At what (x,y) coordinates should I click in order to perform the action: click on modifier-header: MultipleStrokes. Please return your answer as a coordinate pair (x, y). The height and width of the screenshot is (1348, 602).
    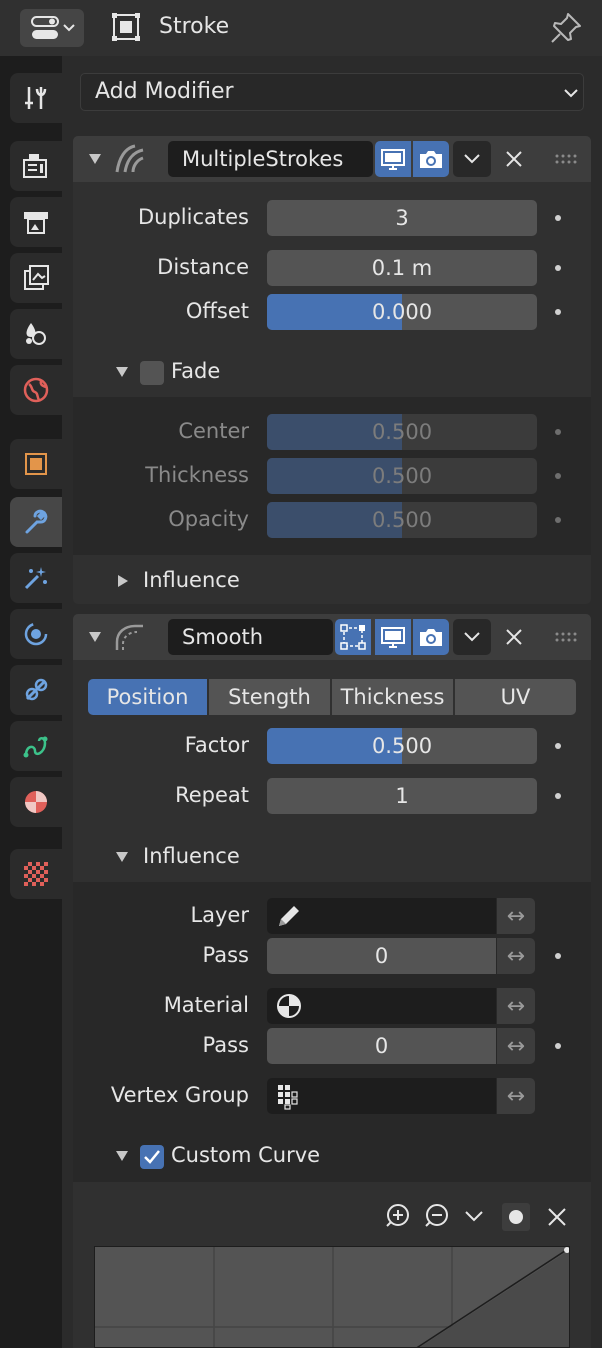
    Looking at the image, I should click on (332, 159).